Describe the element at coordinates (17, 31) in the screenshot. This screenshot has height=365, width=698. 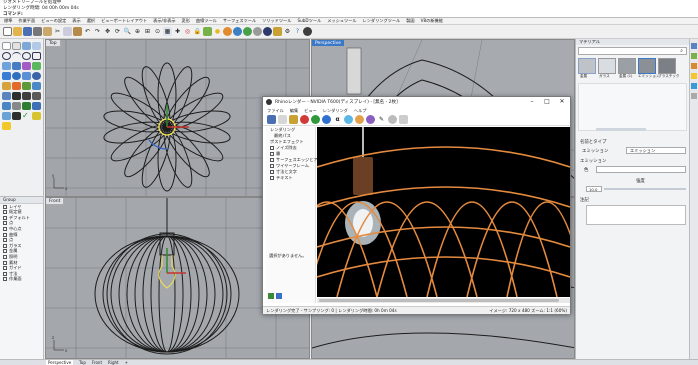
I see `open-file-icon` at that location.